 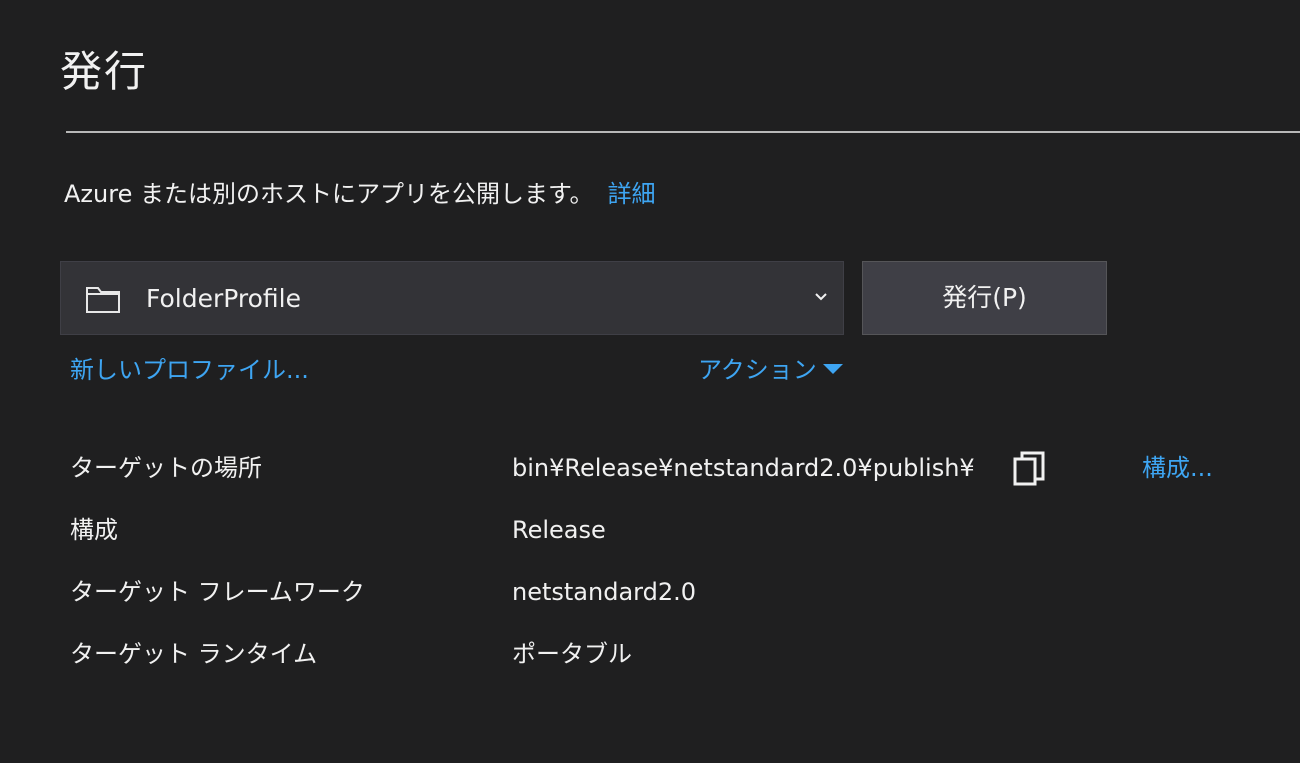 What do you see at coordinates (223, 298) in the screenshot?
I see `profile-name: FolderProfile` at bounding box center [223, 298].